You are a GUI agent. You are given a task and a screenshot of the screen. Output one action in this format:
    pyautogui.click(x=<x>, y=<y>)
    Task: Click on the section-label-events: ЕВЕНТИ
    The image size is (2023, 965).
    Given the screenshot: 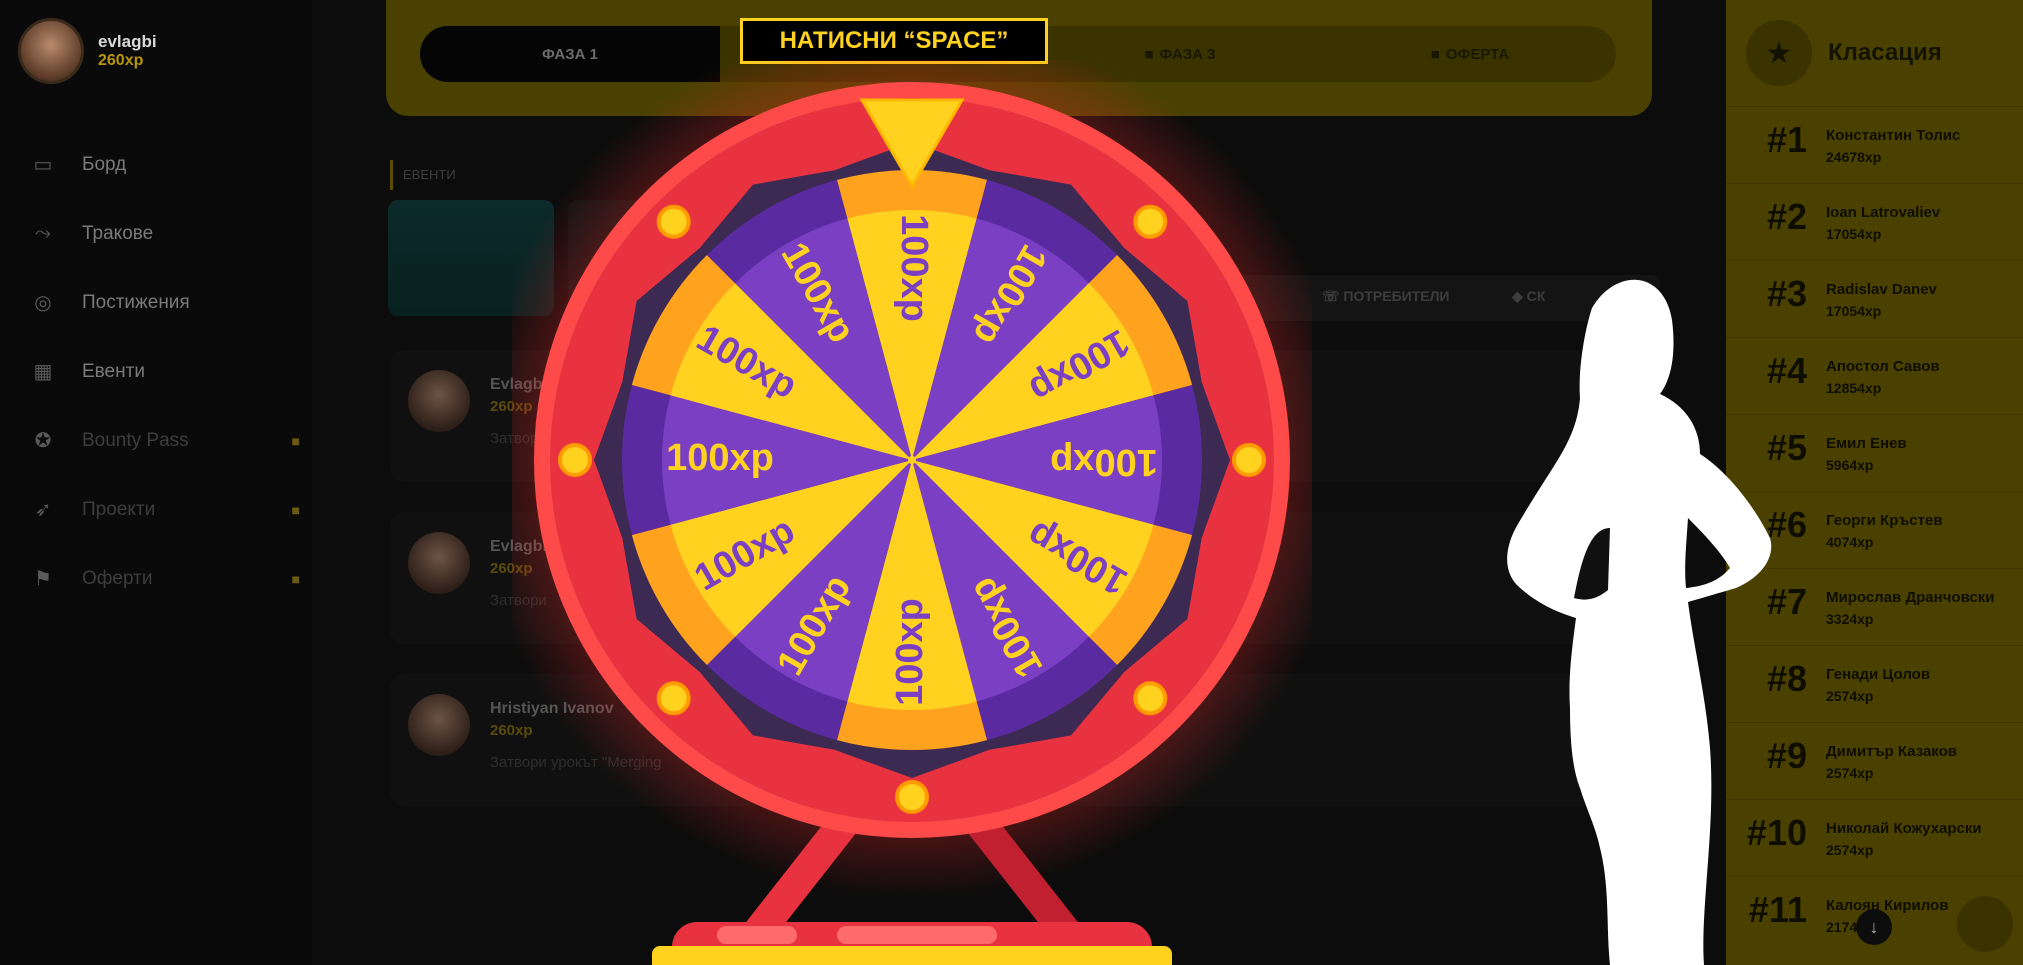 What is the action you would take?
    pyautogui.click(x=423, y=175)
    